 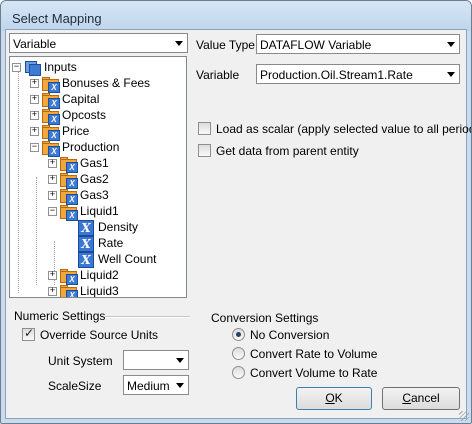 I want to click on radio-rate-to-volume-label: Convert Rate to Volume, so click(x=313, y=354).